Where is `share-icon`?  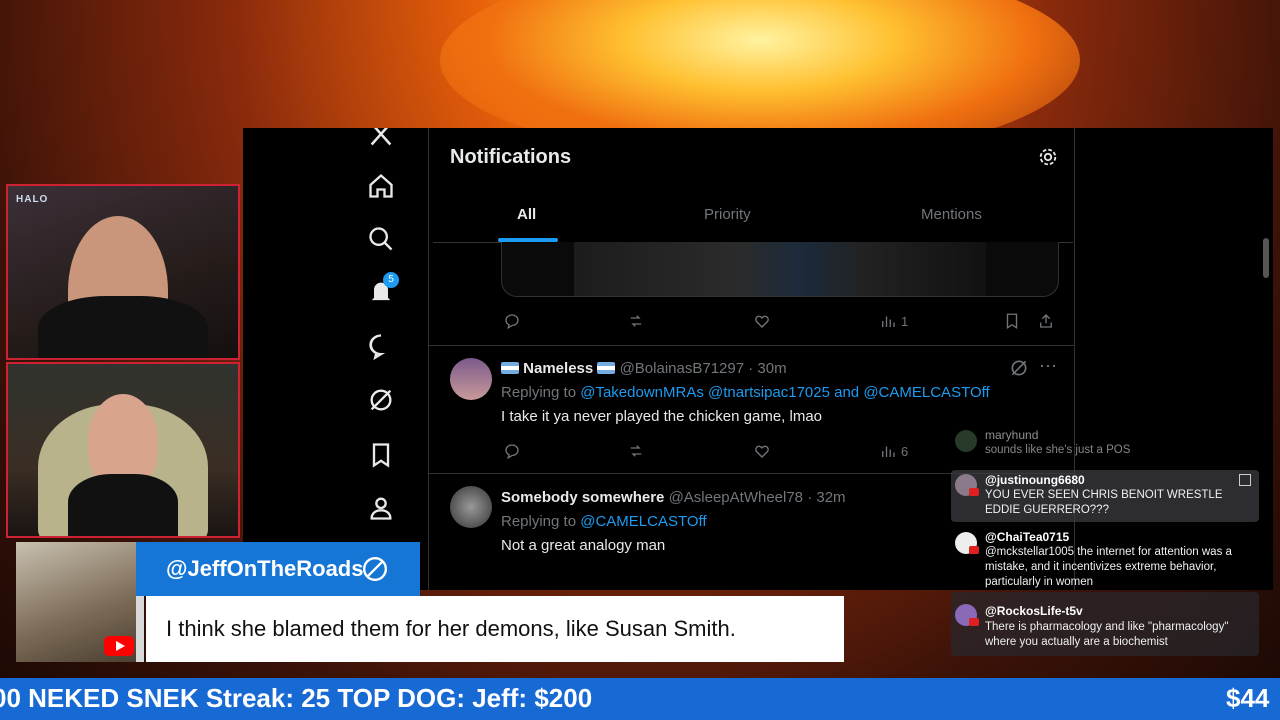
share-icon is located at coordinates (1046, 321).